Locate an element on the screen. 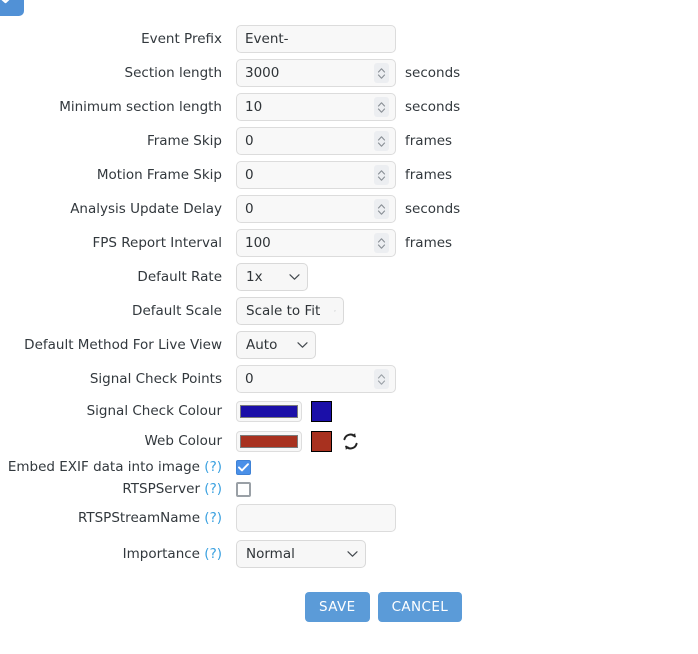 The height and width of the screenshot is (654, 698). label-default-method-live-view: Default Method For Live View is located at coordinates (123, 344).